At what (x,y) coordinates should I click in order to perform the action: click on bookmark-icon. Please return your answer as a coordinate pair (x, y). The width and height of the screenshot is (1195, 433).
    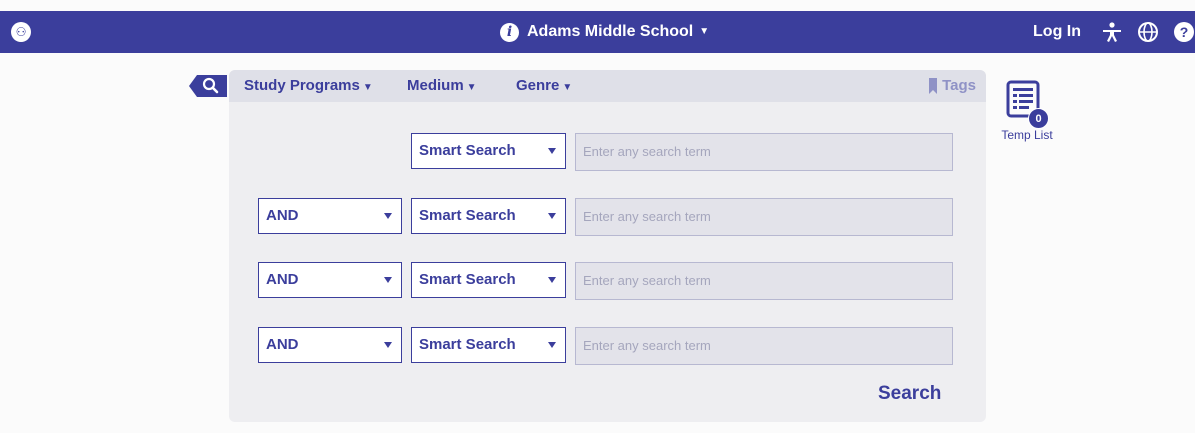
    Looking at the image, I should click on (933, 86).